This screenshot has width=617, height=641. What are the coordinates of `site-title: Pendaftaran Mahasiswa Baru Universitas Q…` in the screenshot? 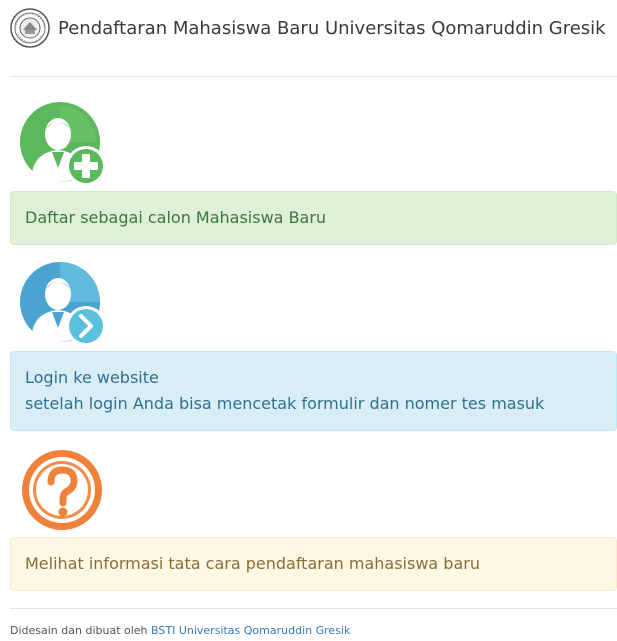 It's located at (332, 28).